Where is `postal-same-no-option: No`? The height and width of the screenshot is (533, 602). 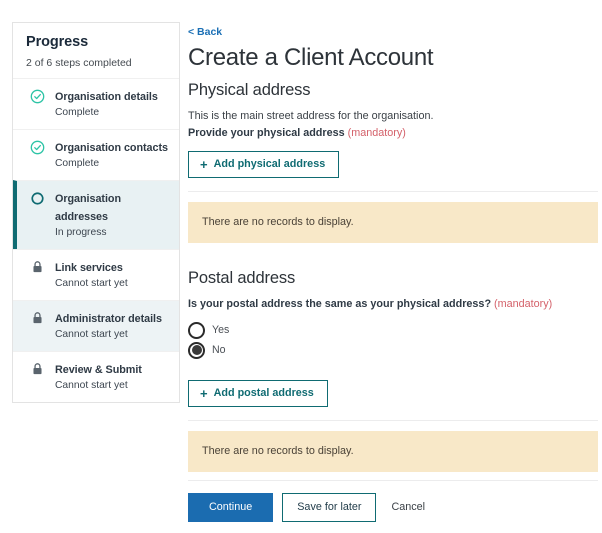
postal-same-no-option: No is located at coordinates (393, 350).